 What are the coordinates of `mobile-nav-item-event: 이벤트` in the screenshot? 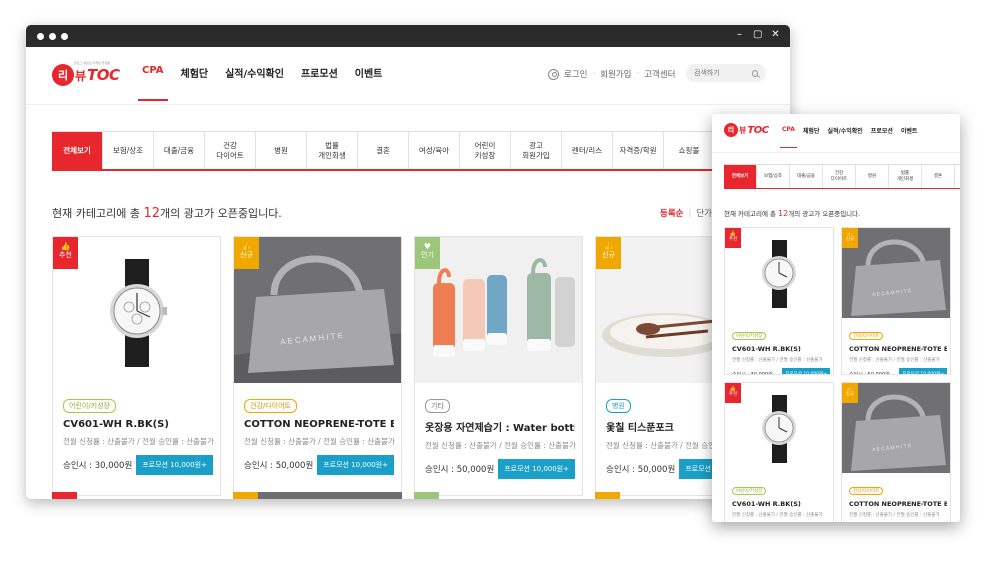 It's located at (909, 137).